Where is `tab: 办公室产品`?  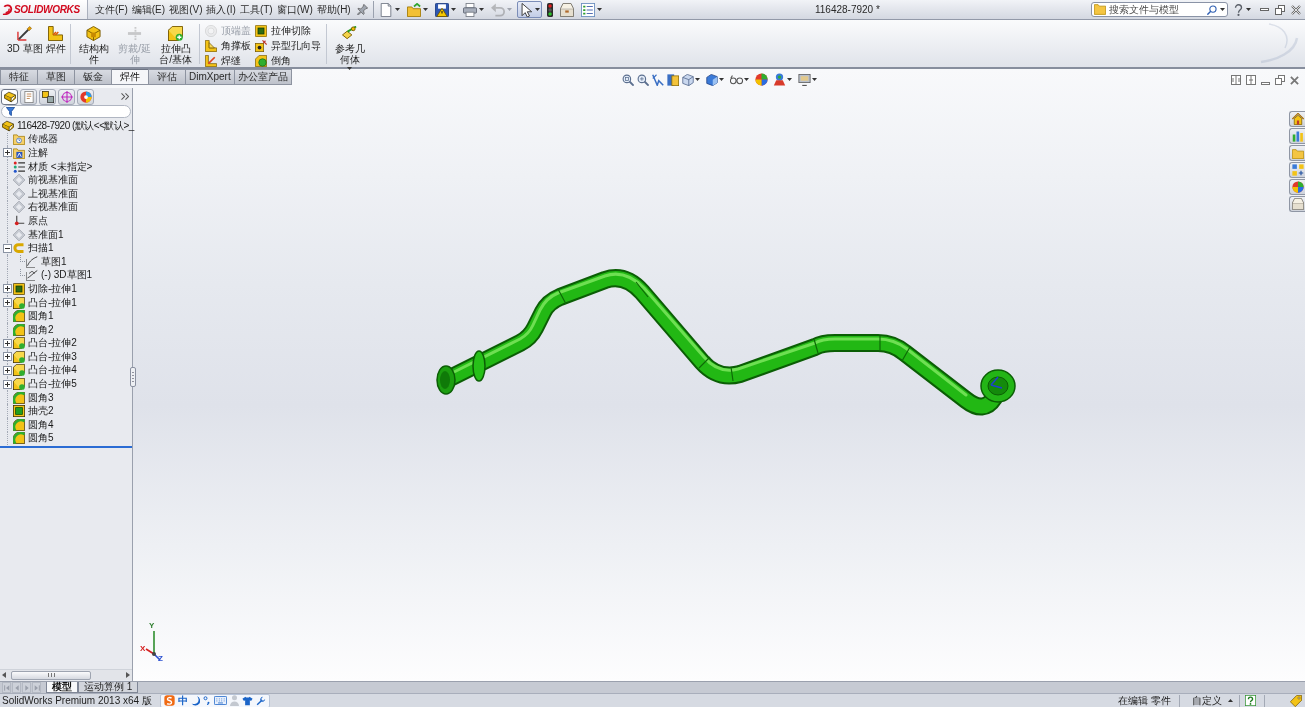
tab: 办公室产品 is located at coordinates (262, 77).